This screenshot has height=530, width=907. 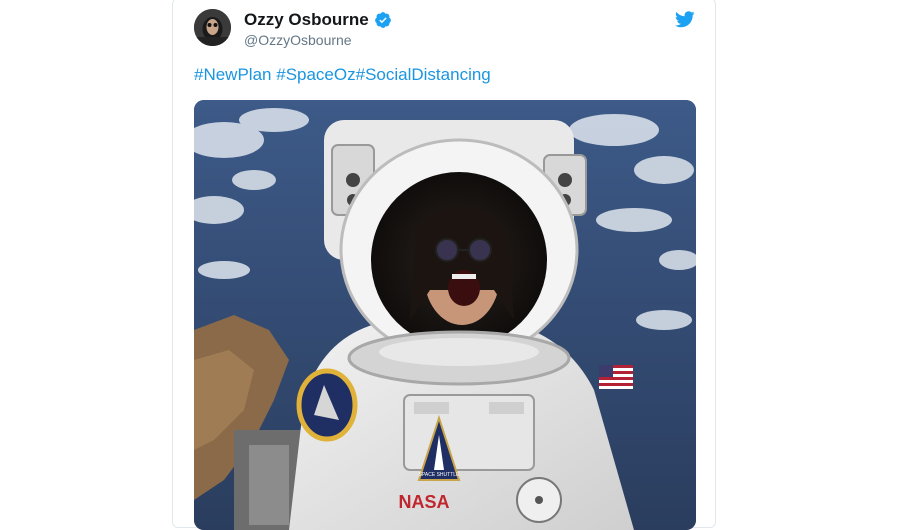 What do you see at coordinates (383, 20) in the screenshot?
I see `verified-badge-icon` at bounding box center [383, 20].